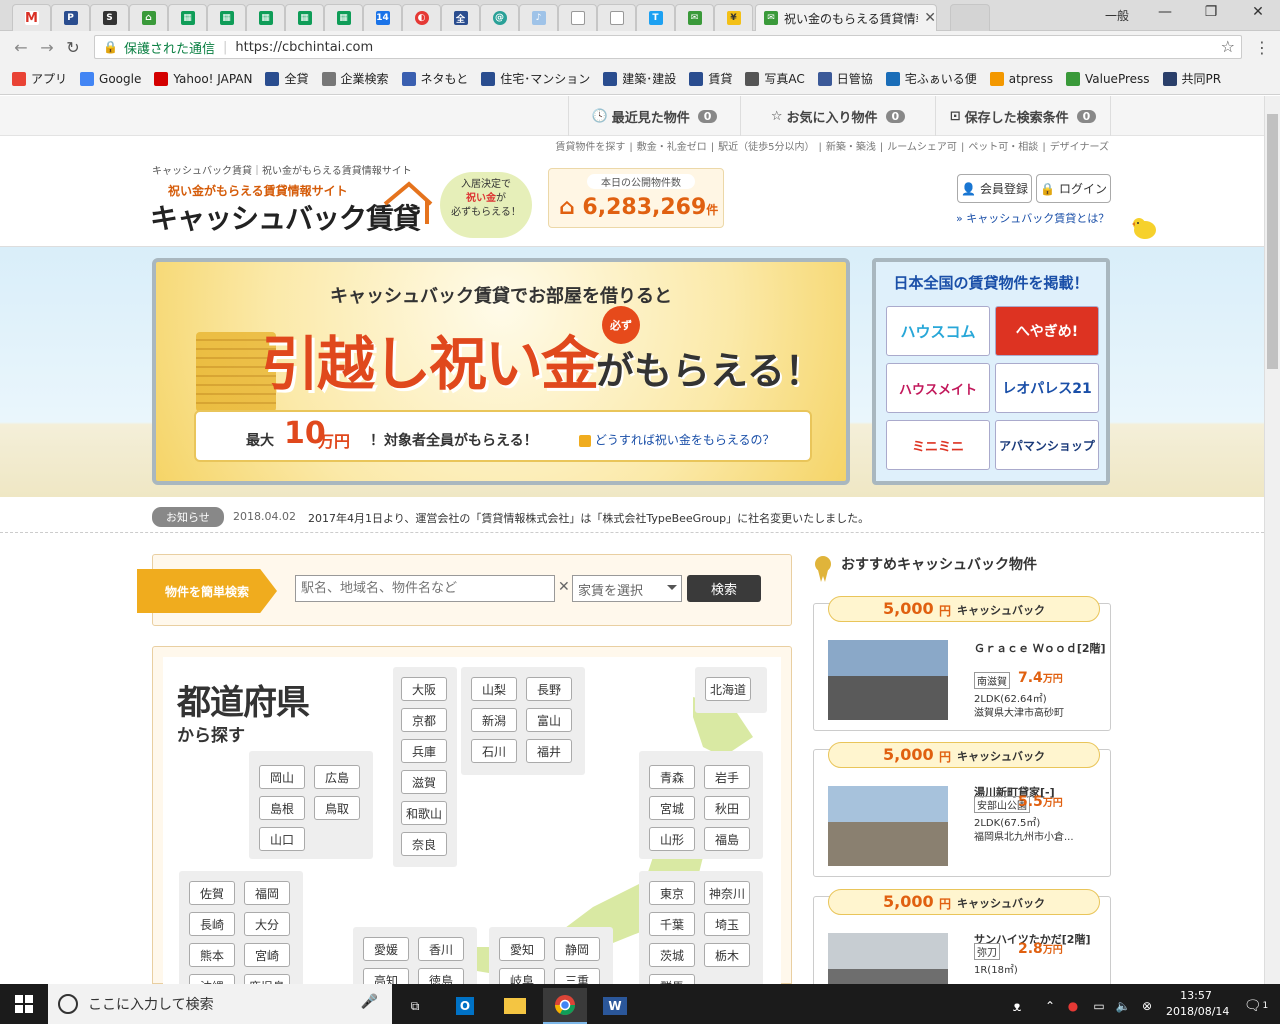 The width and height of the screenshot is (1280, 1024). Describe the element at coordinates (148, 17) in the screenshot. I see `tab-house: ⌂` at that location.